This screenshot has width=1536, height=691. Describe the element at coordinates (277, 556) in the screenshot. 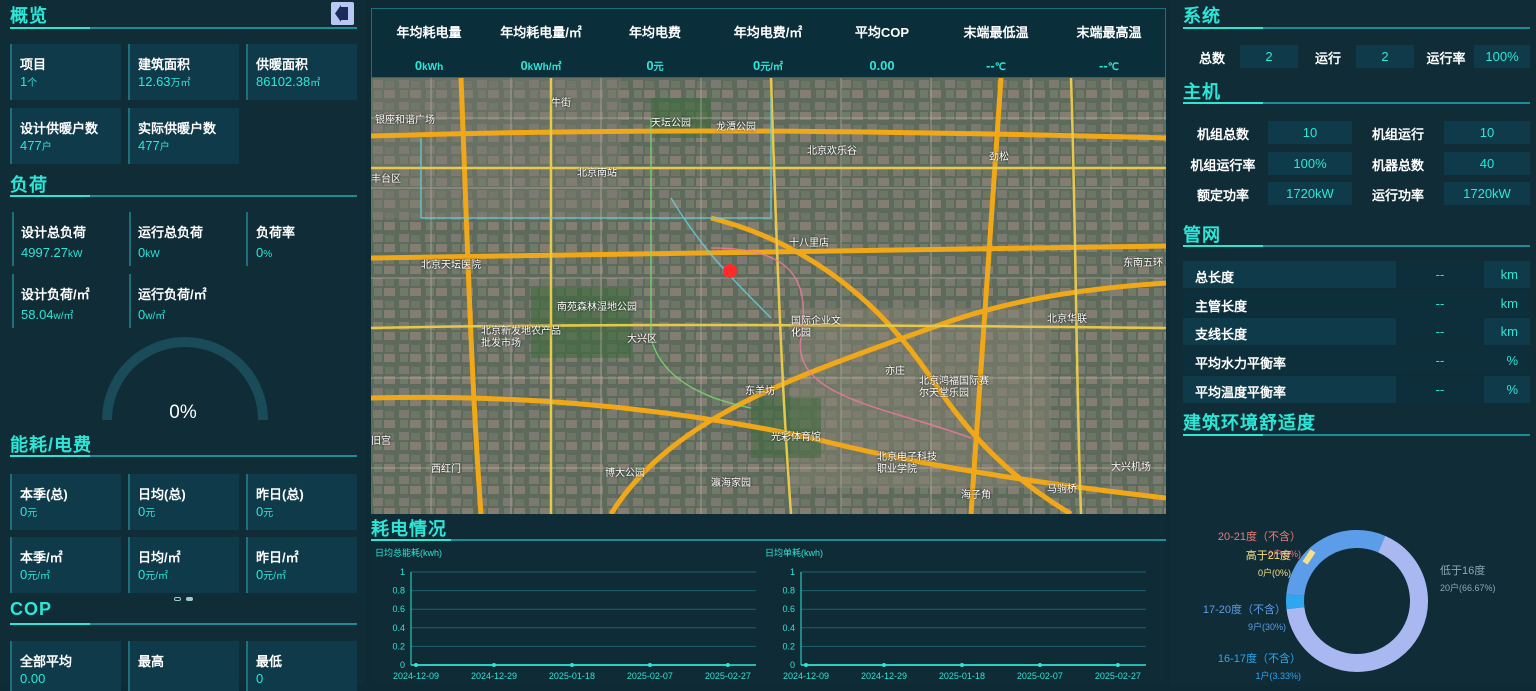

I see `card-label: 昨日/㎡` at that location.